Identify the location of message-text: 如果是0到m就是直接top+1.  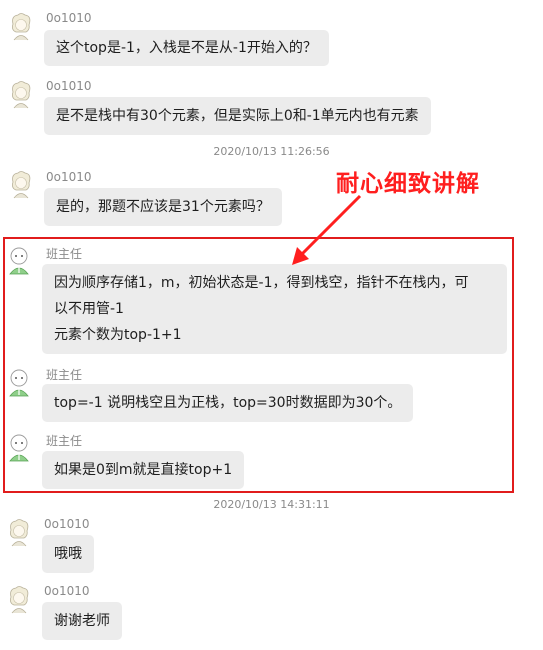
(143, 470).